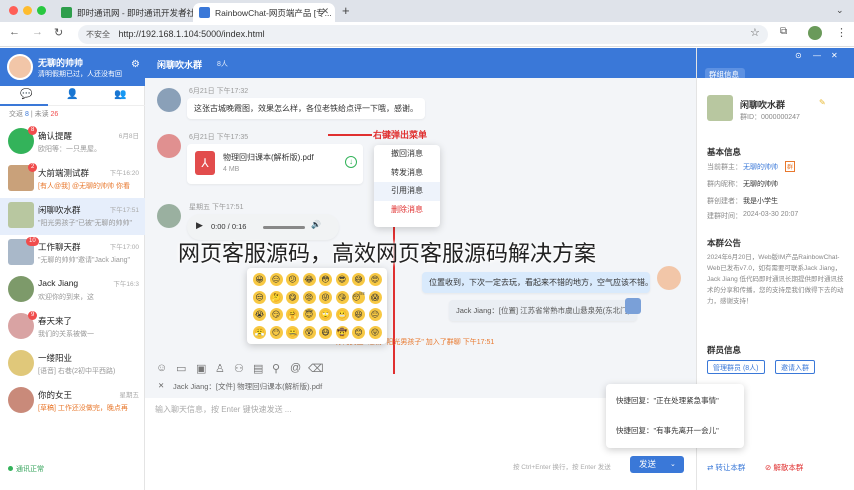 The height and width of the screenshot is (490, 854). What do you see at coordinates (276, 332) in the screenshot?
I see `emoji-option: 😶` at bounding box center [276, 332].